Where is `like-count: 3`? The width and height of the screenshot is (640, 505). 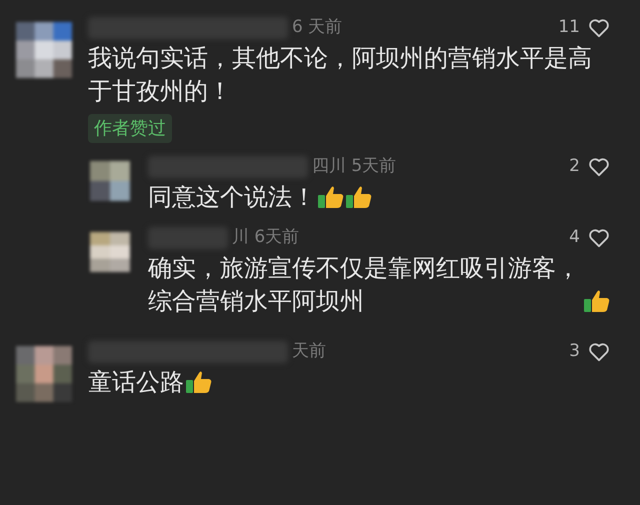 like-count: 3 is located at coordinates (574, 352).